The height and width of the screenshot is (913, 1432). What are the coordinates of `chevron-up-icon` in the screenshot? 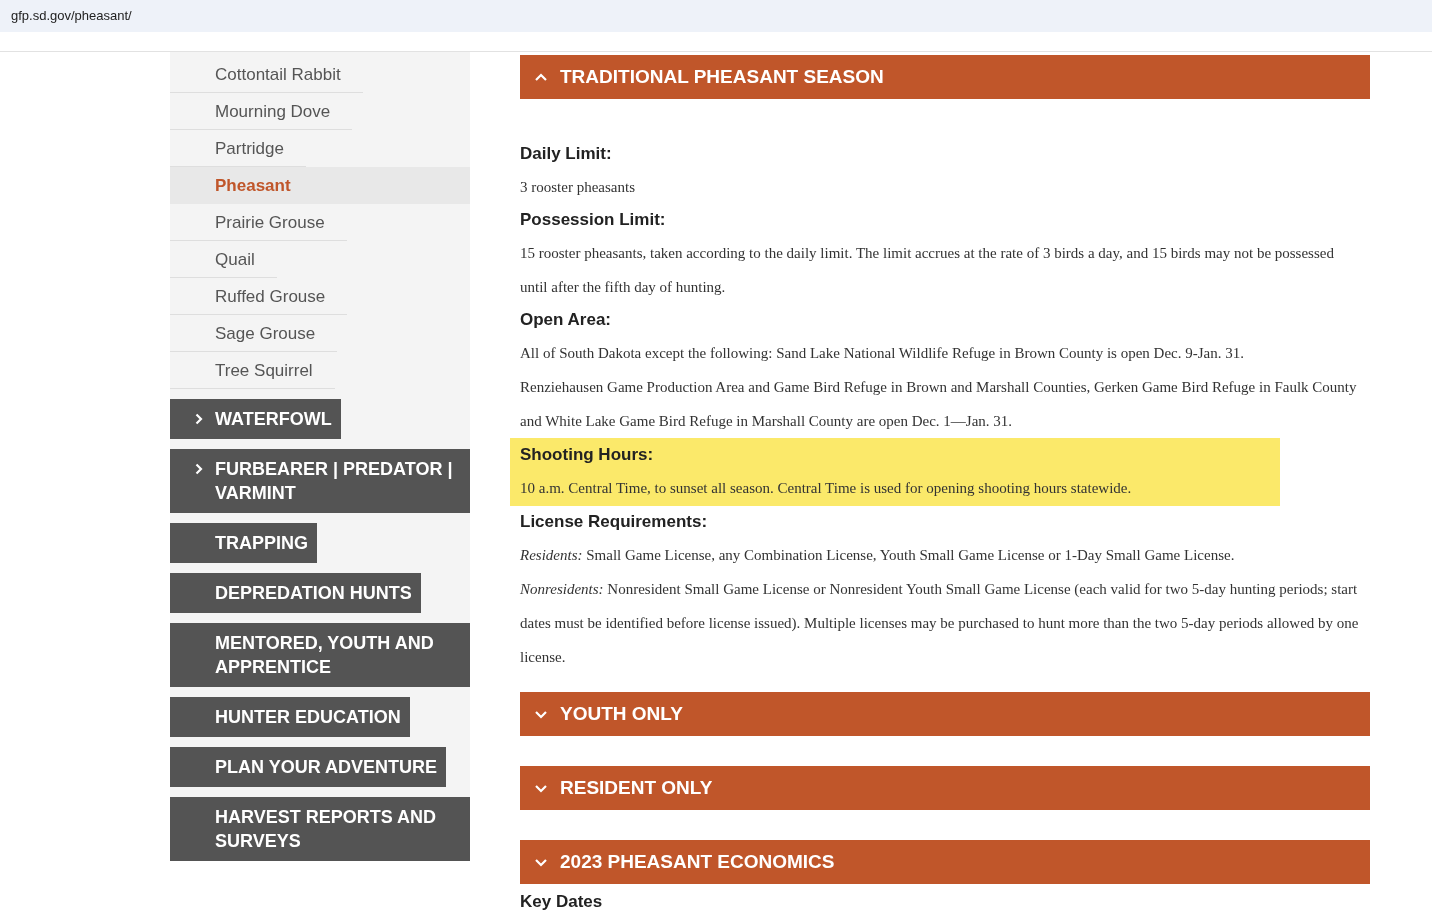 It's located at (541, 77).